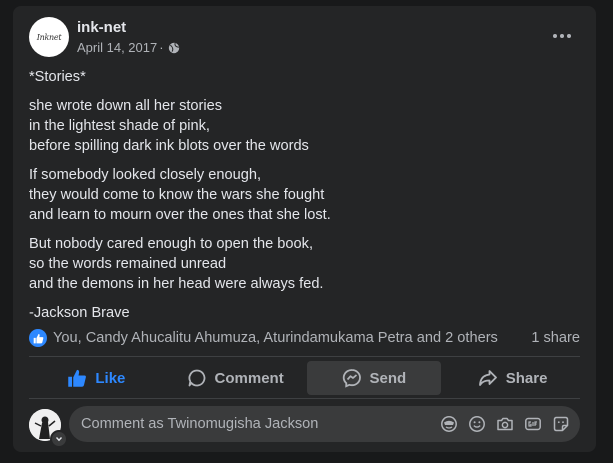 This screenshot has height=463, width=613. Describe the element at coordinates (388, 378) in the screenshot. I see `send-label: Send` at that location.